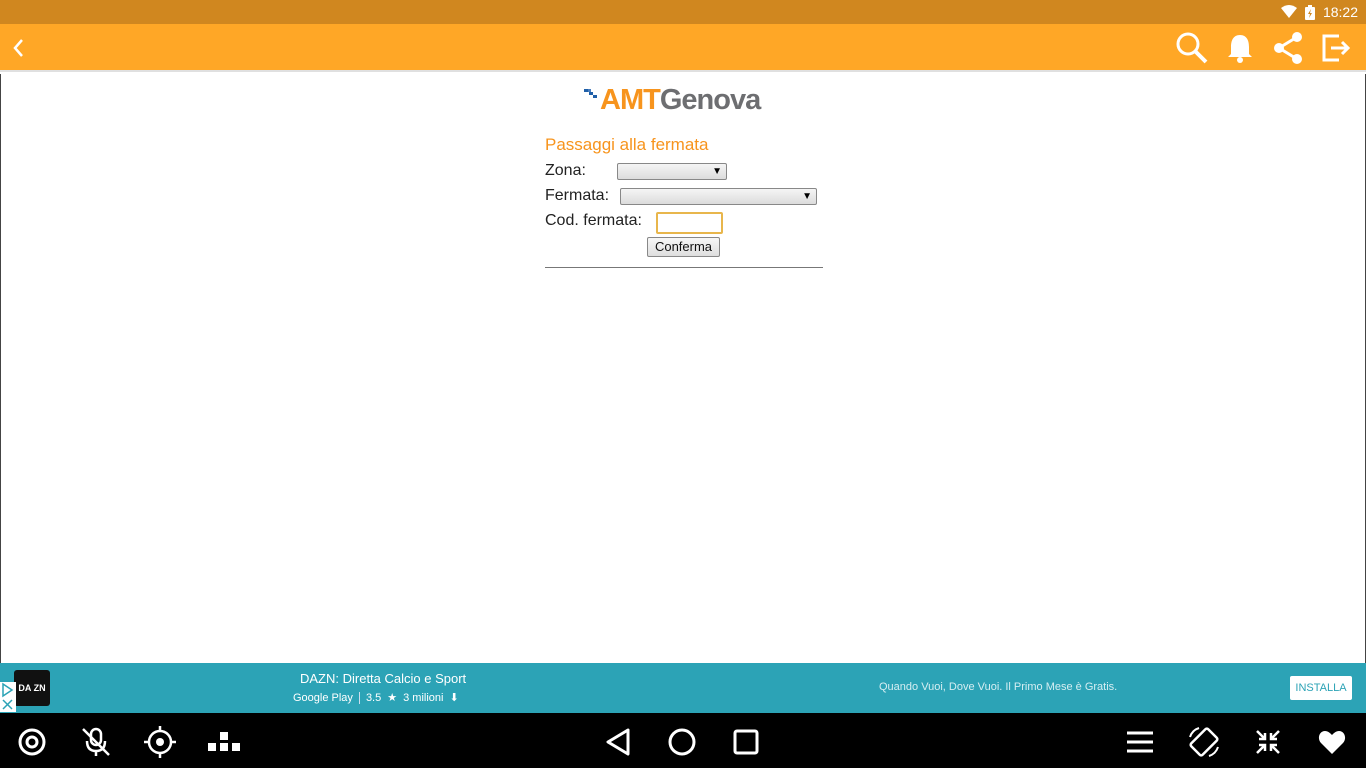 This screenshot has width=1366, height=768. I want to click on fermata-row: Fermata: ▼, so click(684, 197).